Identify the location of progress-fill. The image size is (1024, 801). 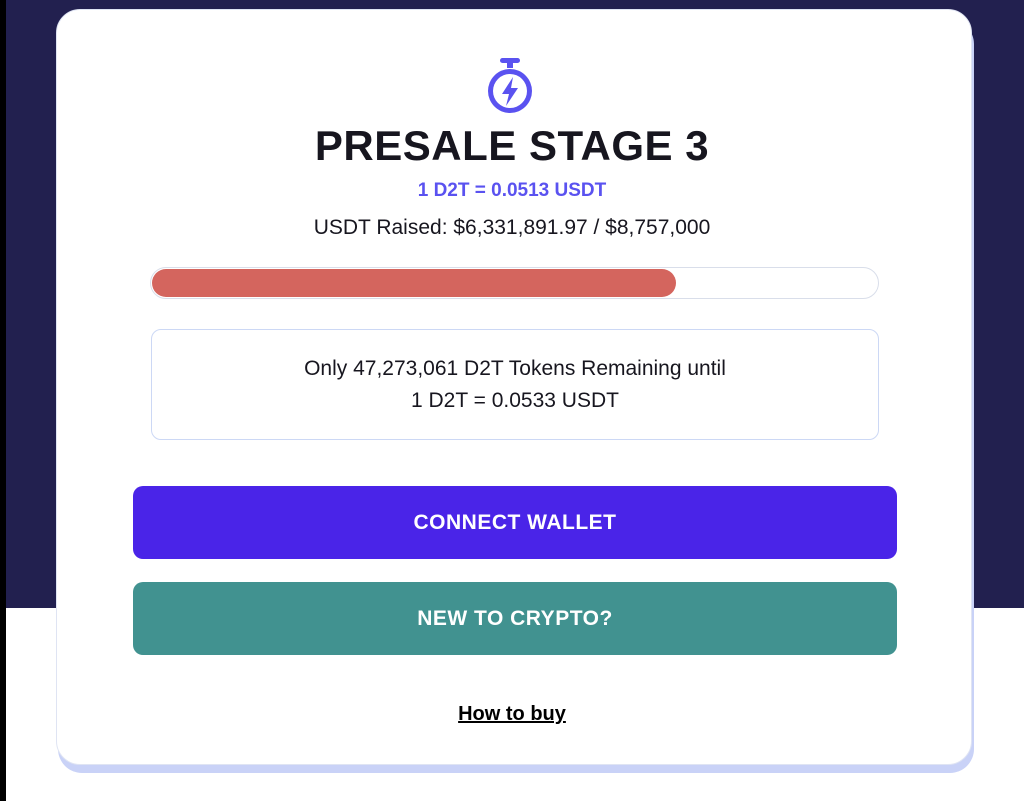
(414, 283).